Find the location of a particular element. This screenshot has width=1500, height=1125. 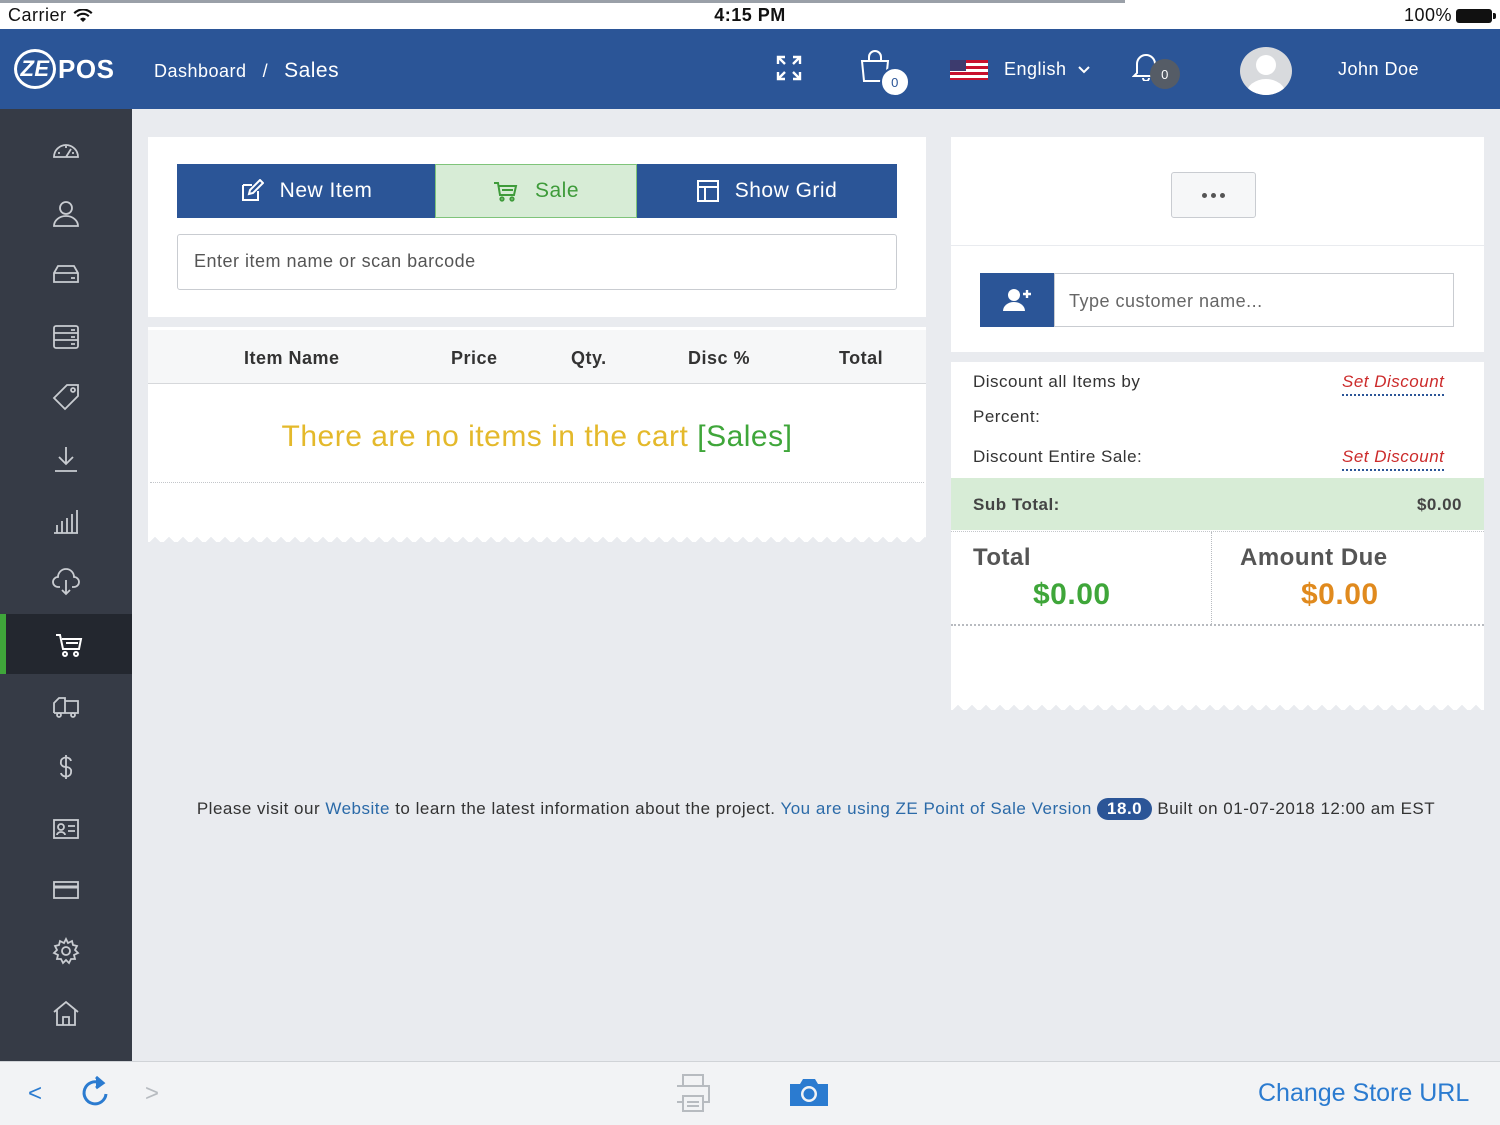

add-user-icon is located at coordinates (1017, 300).